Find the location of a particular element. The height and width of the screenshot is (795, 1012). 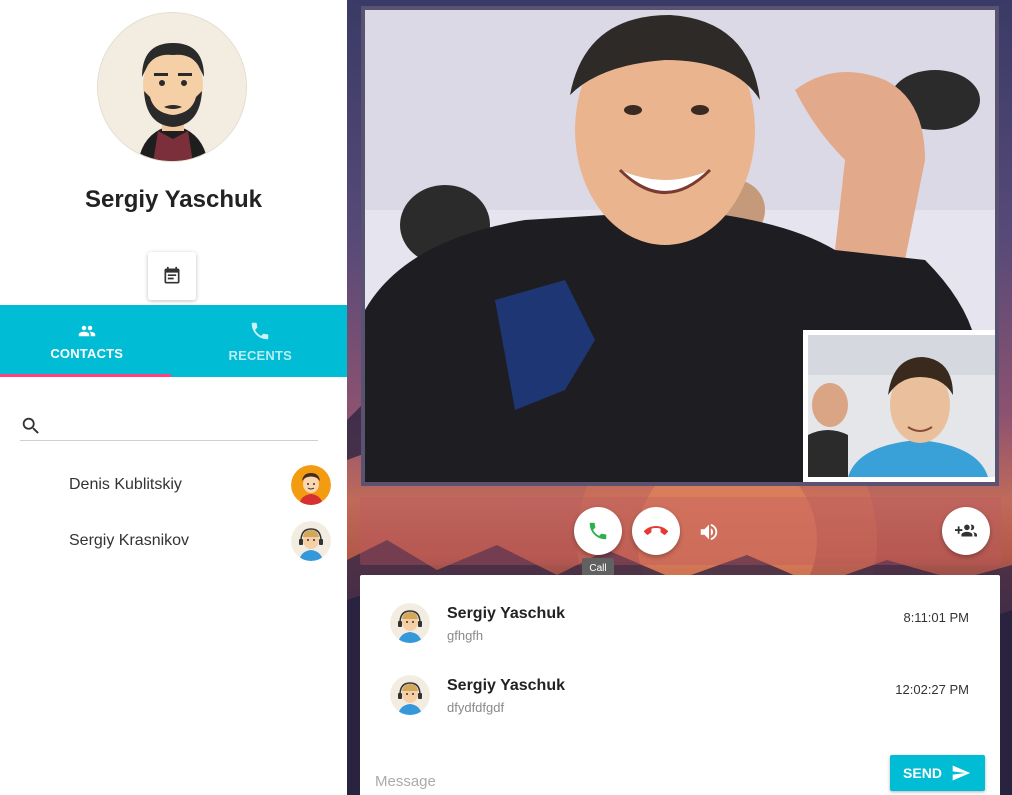

volume-button is located at coordinates (709, 532).